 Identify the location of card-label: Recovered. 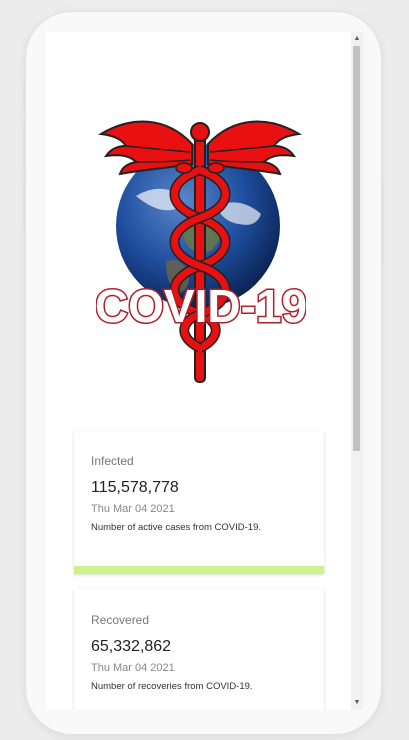
(120, 620).